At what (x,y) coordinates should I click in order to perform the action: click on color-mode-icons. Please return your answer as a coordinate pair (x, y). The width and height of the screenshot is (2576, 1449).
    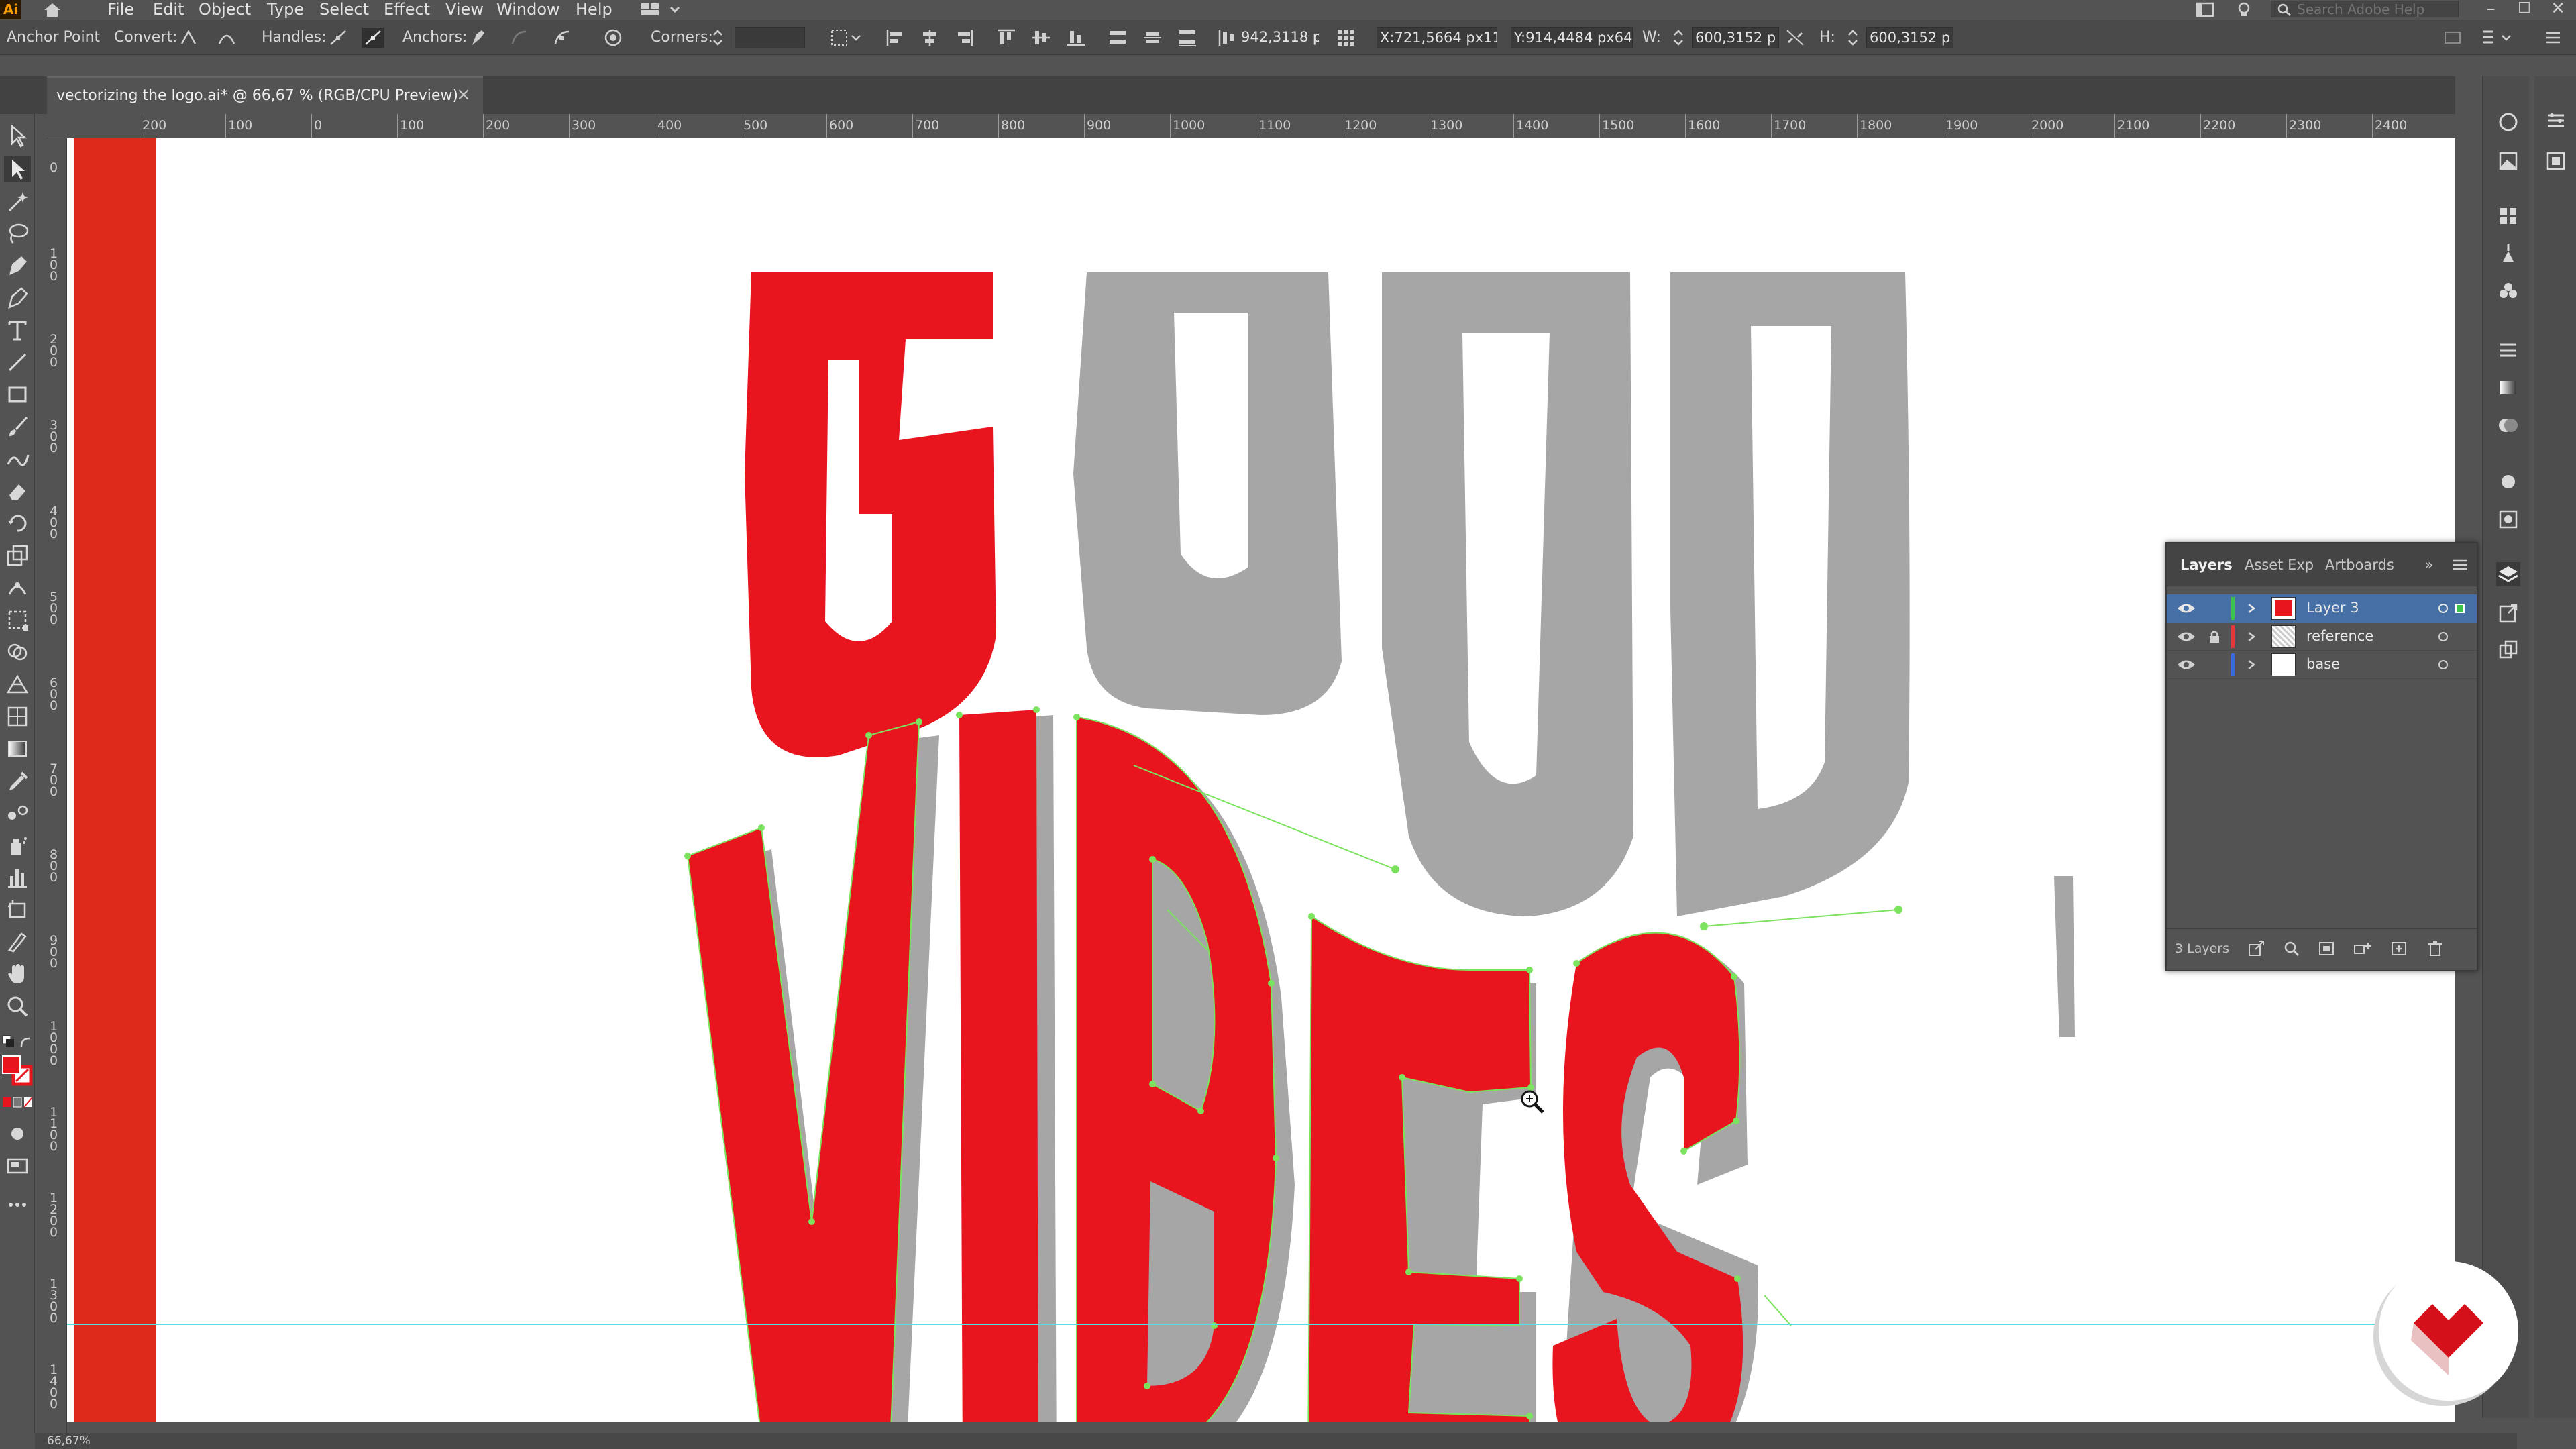
    Looking at the image, I should click on (17, 1102).